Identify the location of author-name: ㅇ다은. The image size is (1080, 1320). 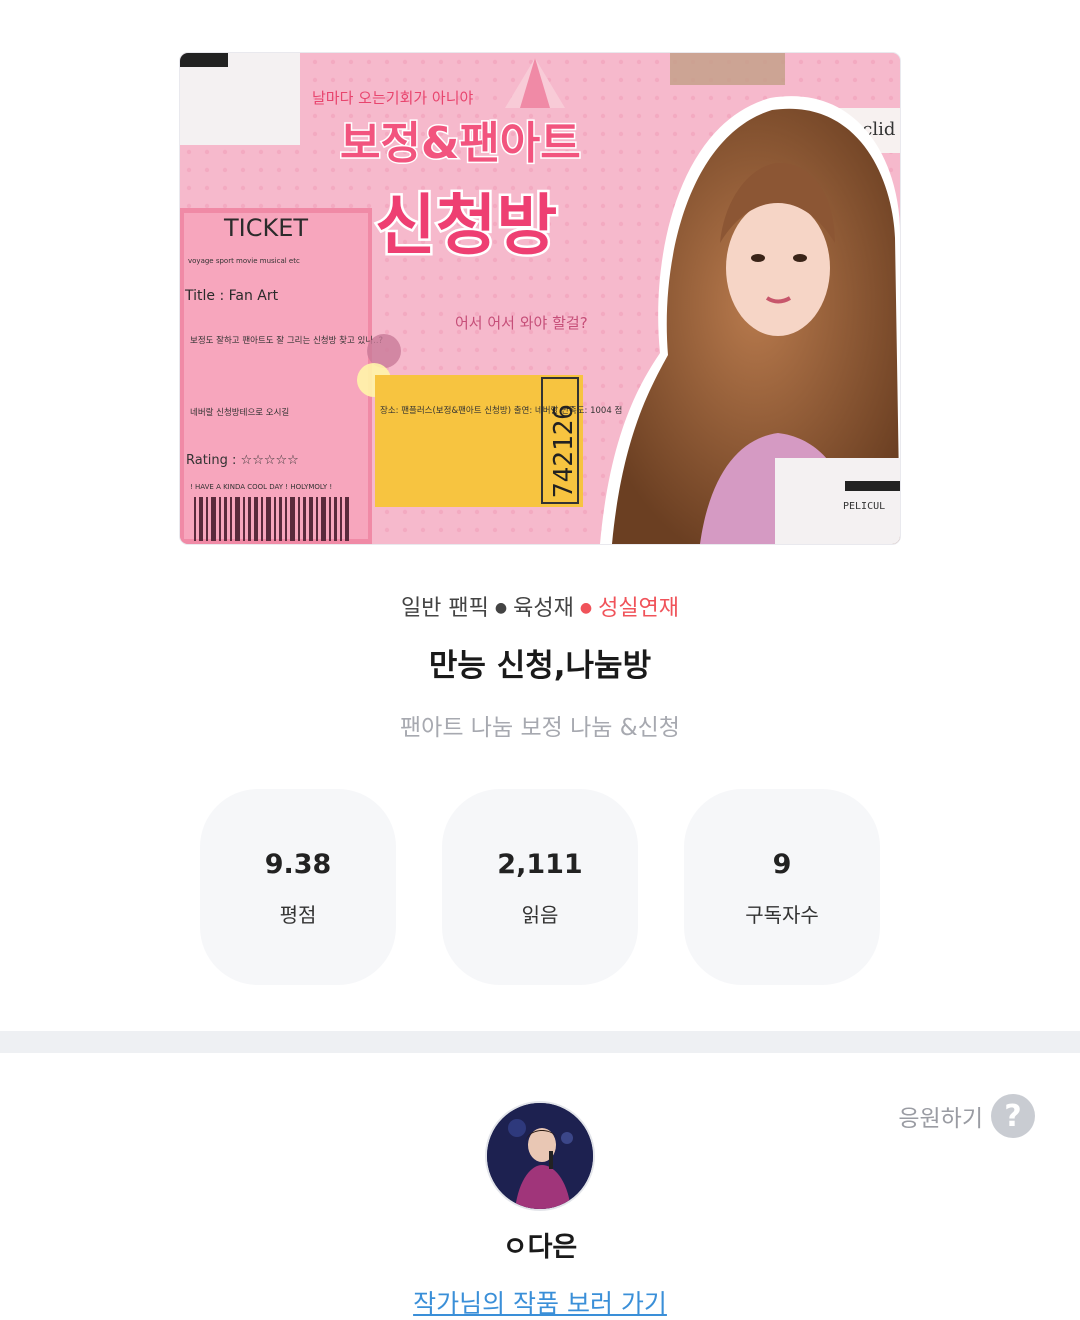
(540, 1244).